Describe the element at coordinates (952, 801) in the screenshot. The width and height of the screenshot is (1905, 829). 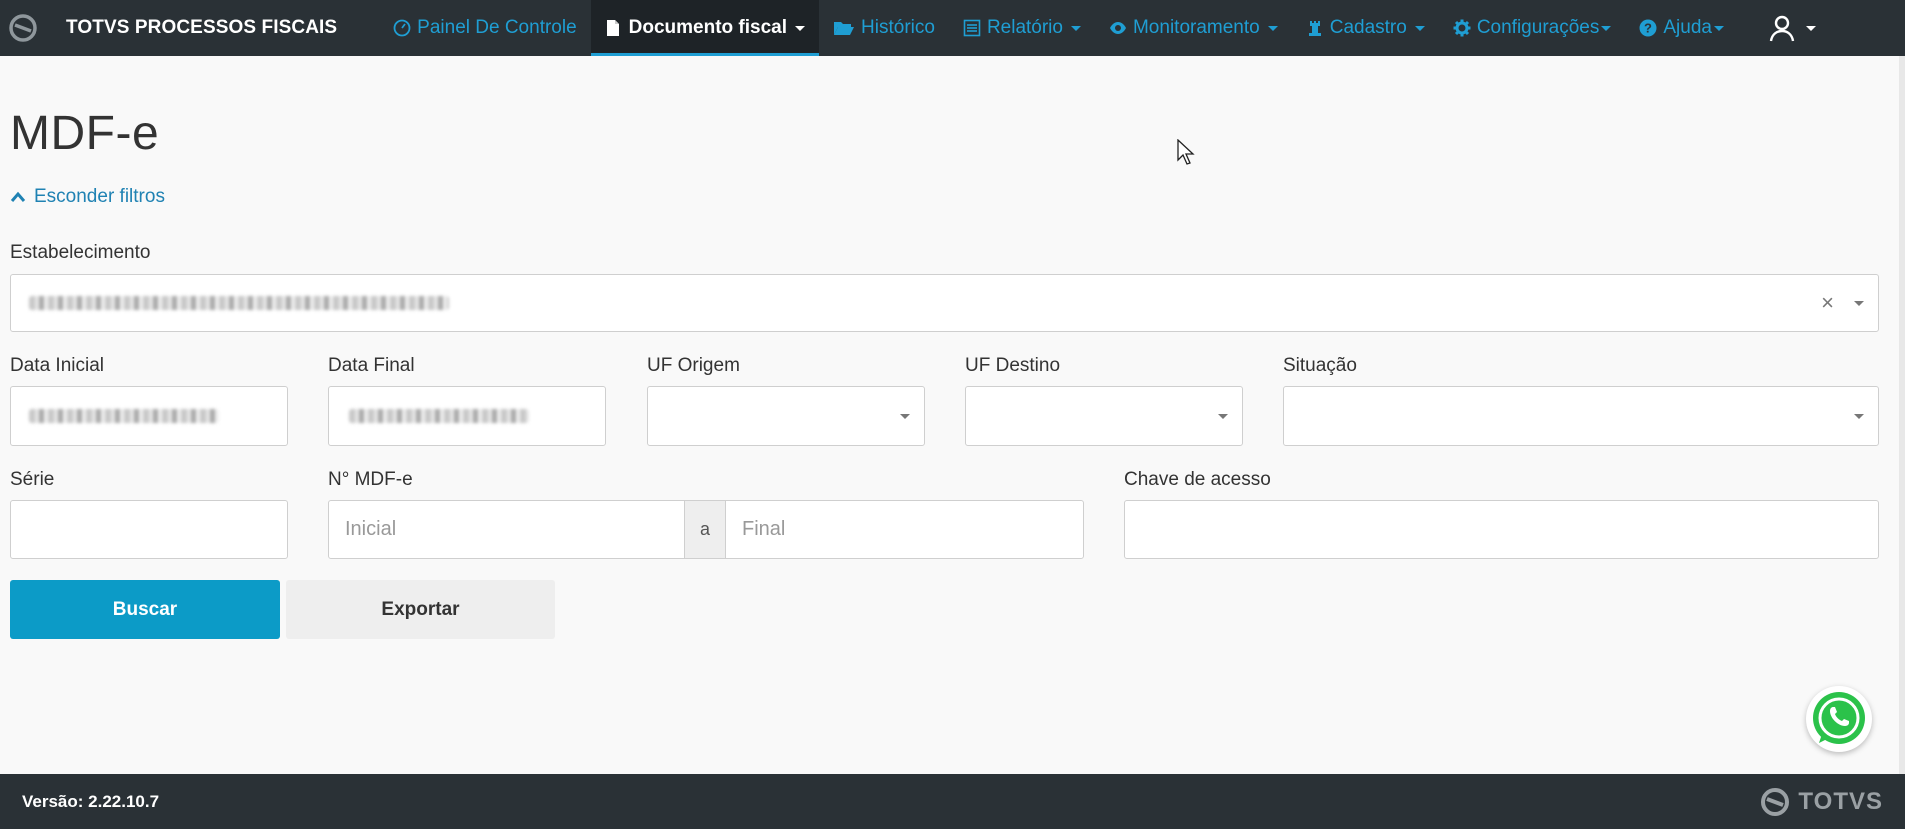
I see `footer: Versão: 2.22.10.7 TOTVS` at that location.